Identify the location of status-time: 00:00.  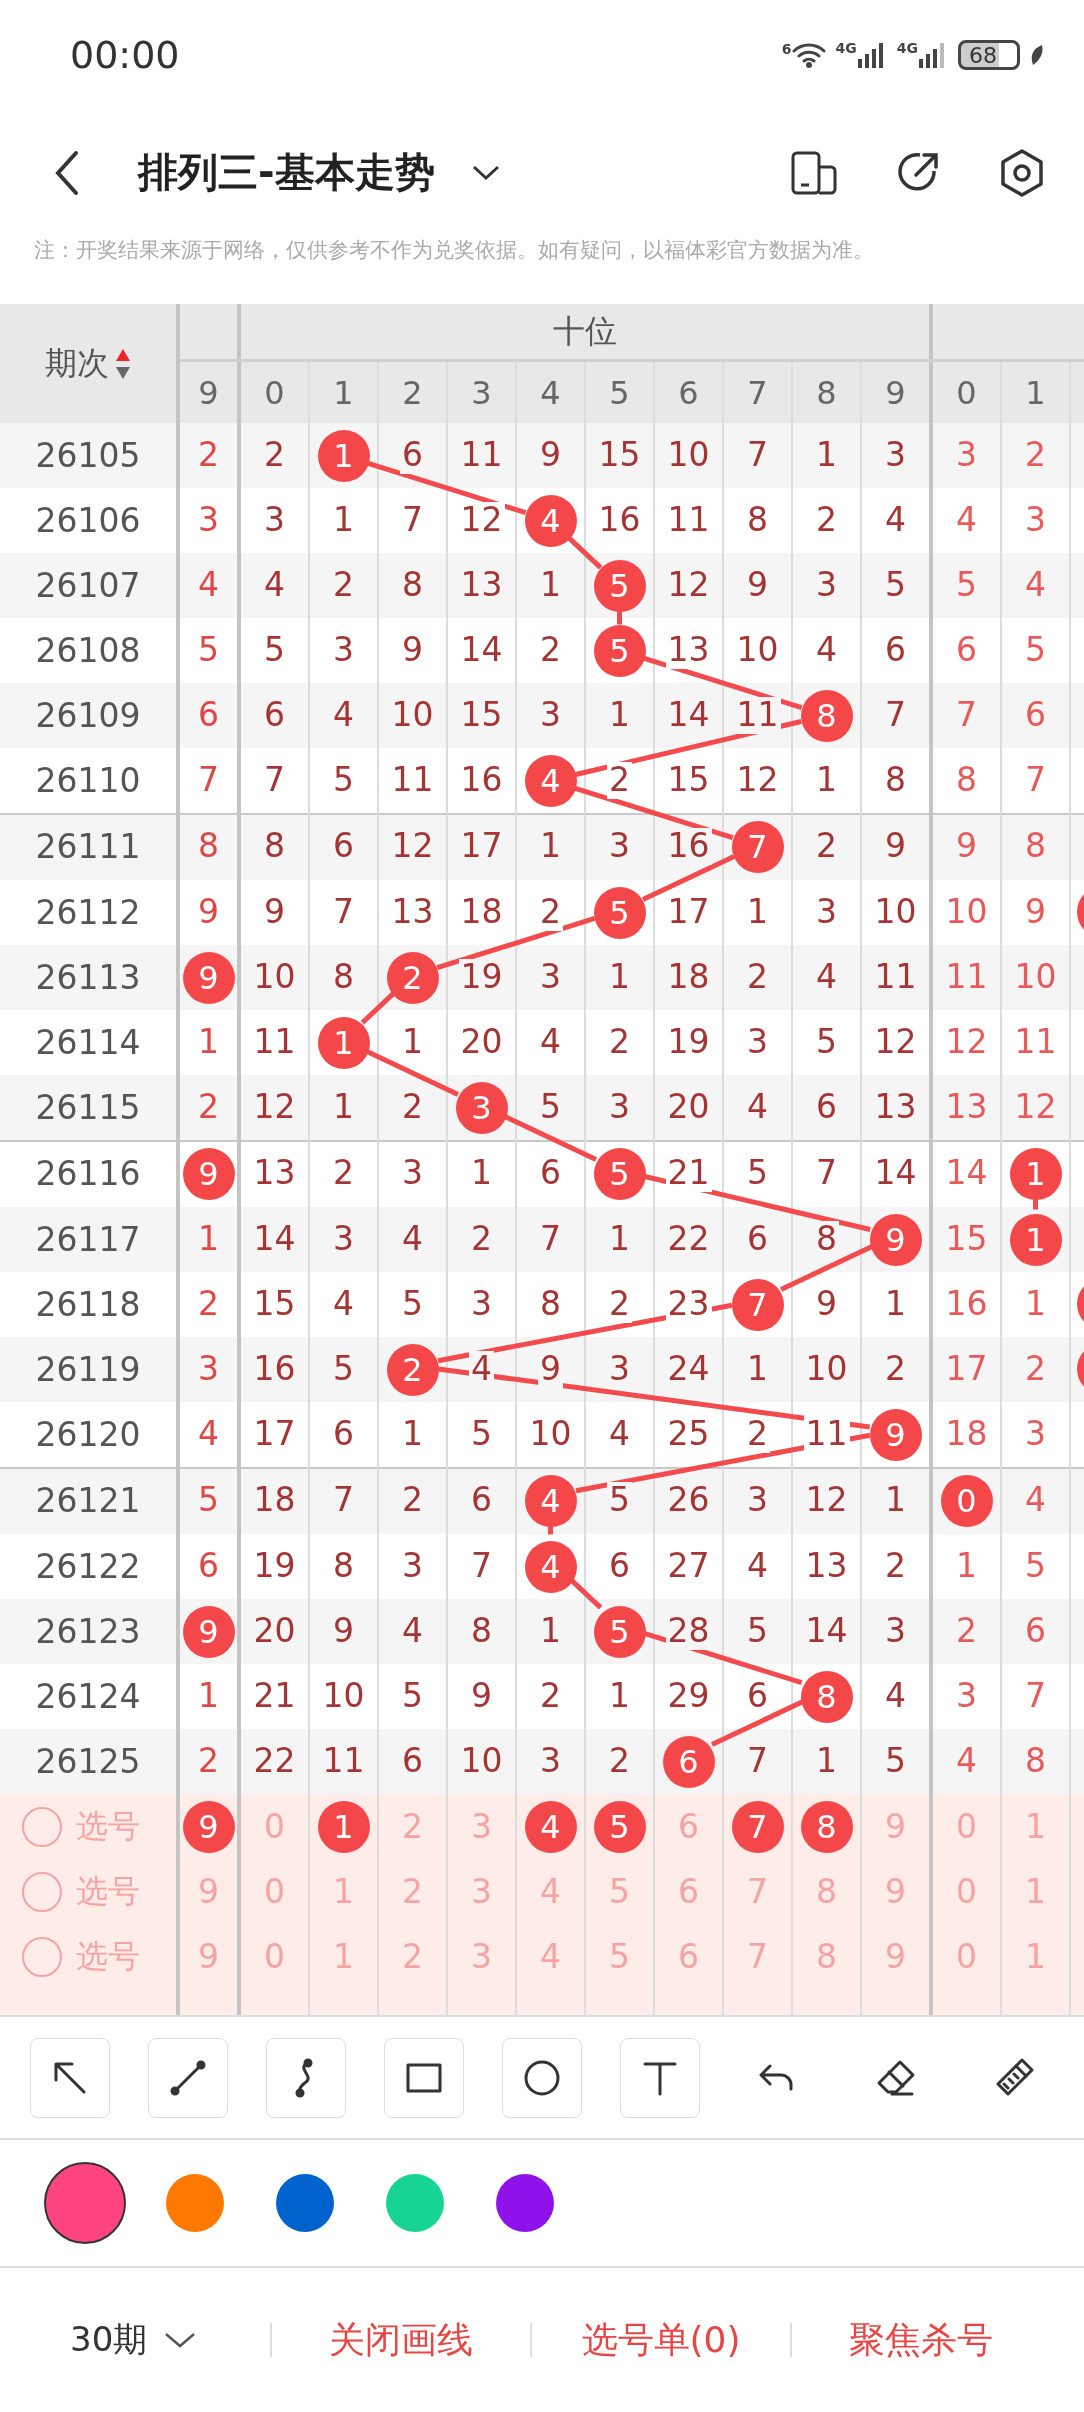
(125, 55).